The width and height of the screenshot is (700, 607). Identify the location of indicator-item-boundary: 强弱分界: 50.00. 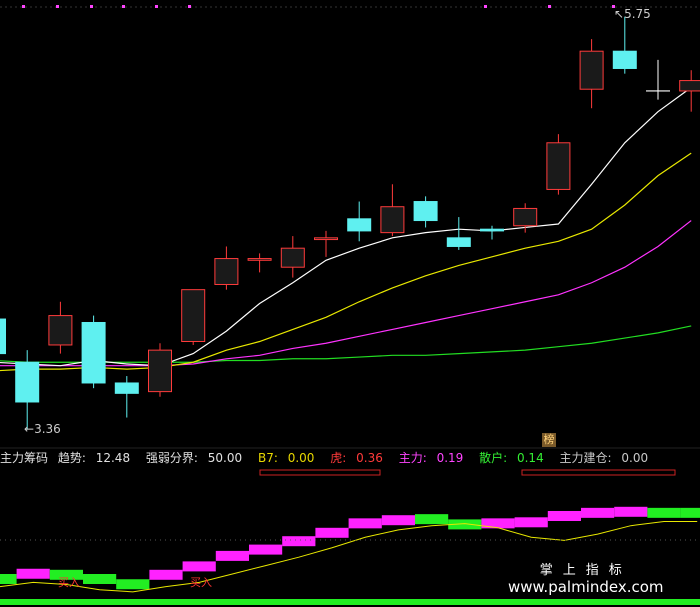
(194, 458).